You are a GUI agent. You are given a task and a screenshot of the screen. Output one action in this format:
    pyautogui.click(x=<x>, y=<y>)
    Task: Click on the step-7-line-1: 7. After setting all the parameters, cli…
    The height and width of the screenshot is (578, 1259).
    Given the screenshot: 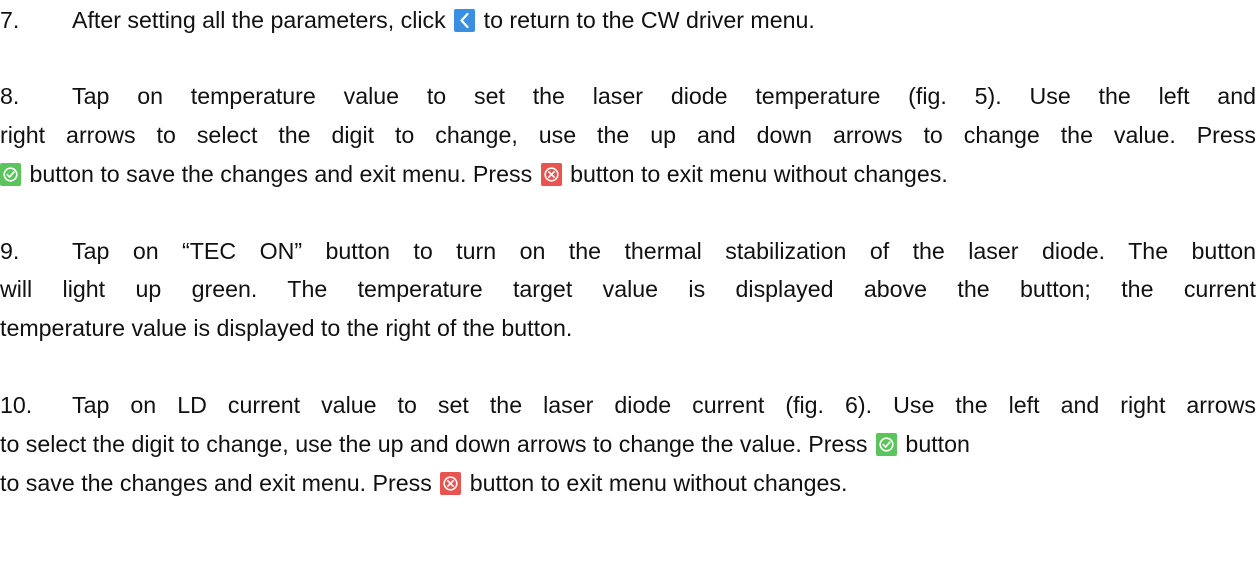 What is the action you would take?
    pyautogui.click(x=628, y=20)
    